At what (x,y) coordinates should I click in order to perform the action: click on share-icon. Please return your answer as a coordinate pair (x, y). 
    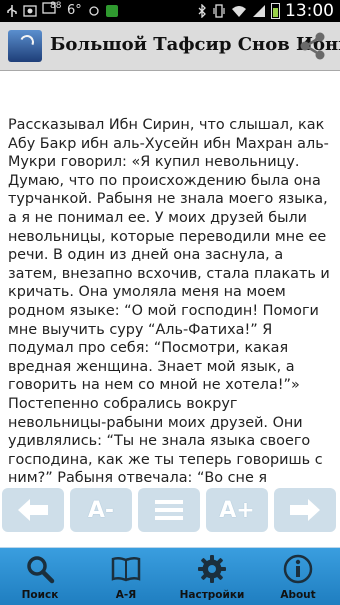
    Looking at the image, I should click on (312, 46).